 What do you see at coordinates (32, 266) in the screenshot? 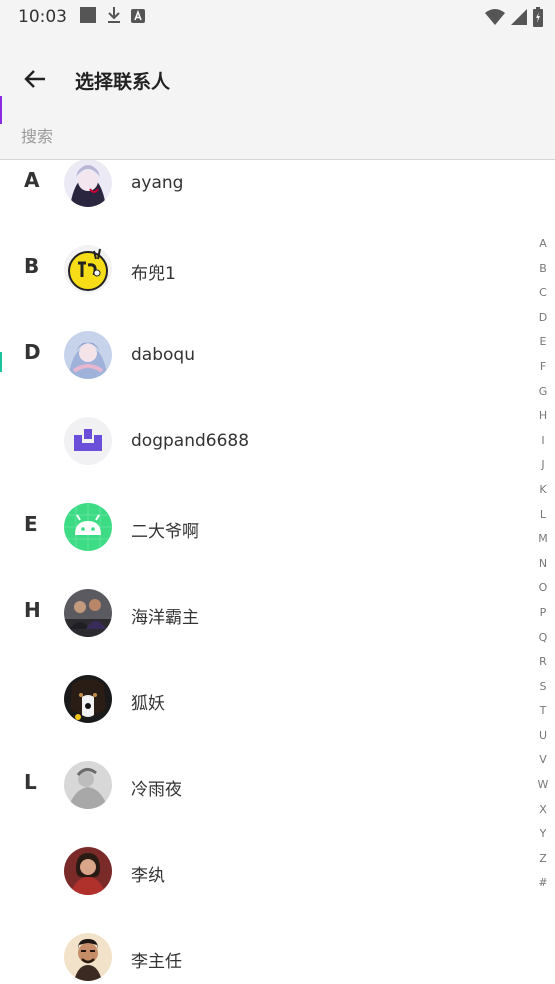
I see `section-letter: B` at bounding box center [32, 266].